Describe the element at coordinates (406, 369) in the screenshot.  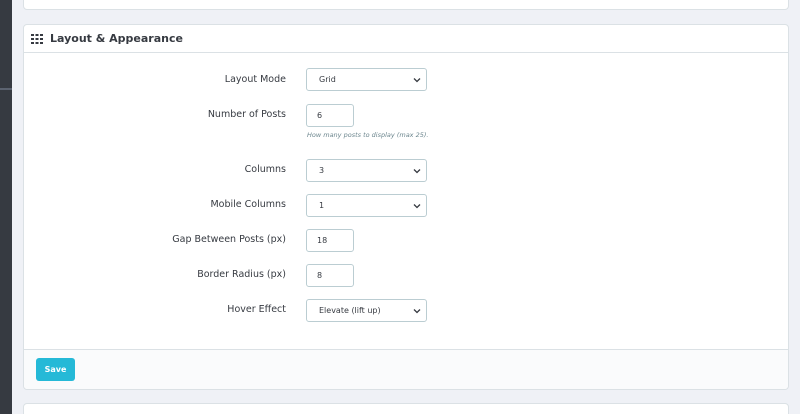
I see `panel-footer: Save` at that location.